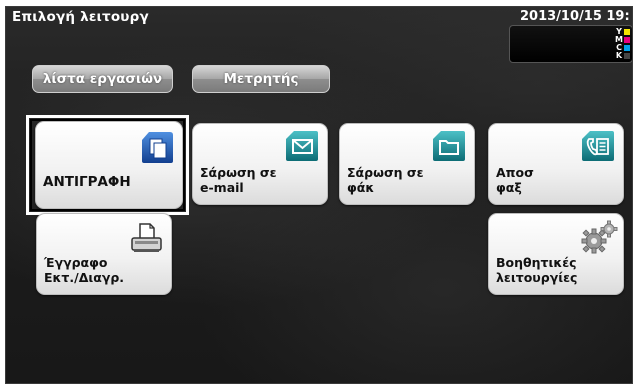 The image size is (638, 390). I want to click on tile-label: Αποσ φαξ, so click(515, 180).